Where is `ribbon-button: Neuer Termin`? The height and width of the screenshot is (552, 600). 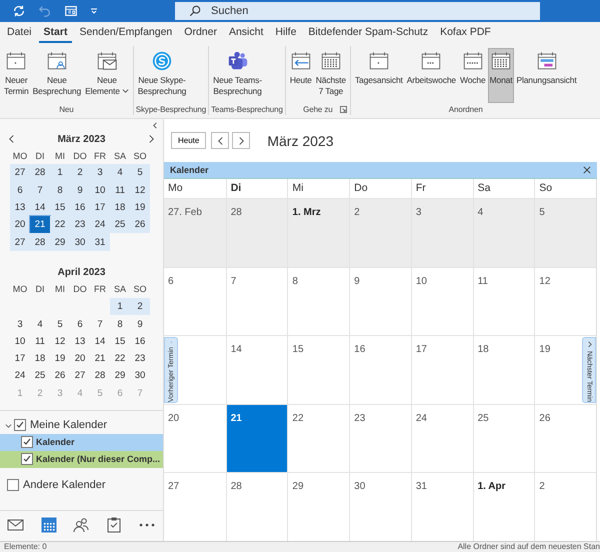
ribbon-button: Neuer Termin is located at coordinates (16, 75).